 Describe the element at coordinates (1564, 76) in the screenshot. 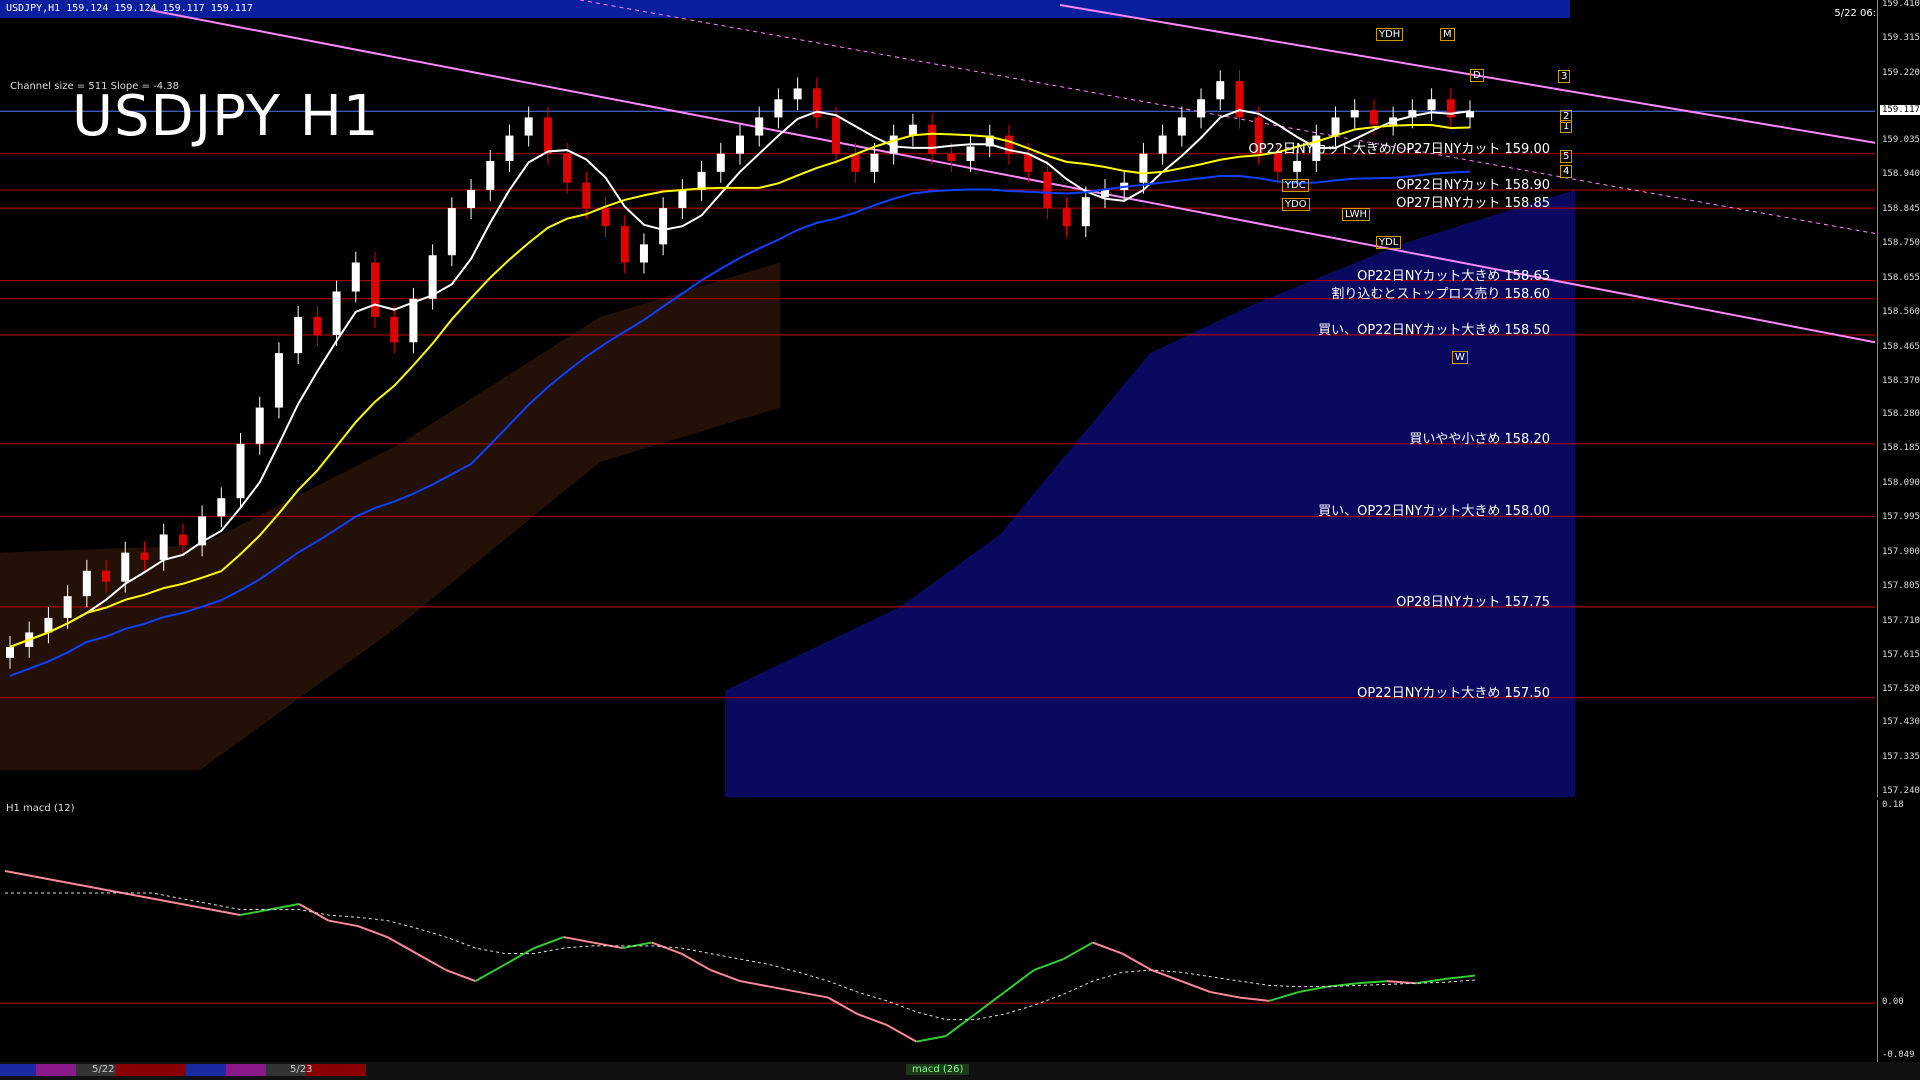

I see `marker-tag: 3` at that location.